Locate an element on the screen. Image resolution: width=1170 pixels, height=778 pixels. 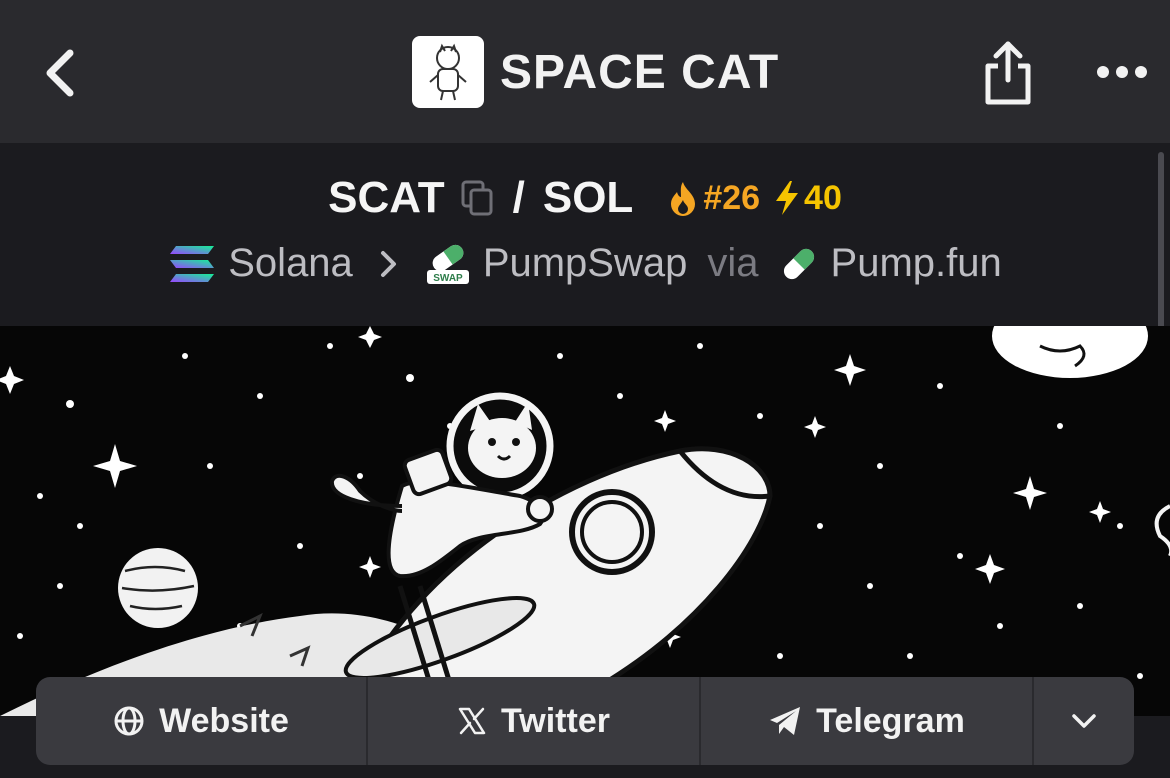
telegram-link-button: Telegram is located at coordinates (867, 721).